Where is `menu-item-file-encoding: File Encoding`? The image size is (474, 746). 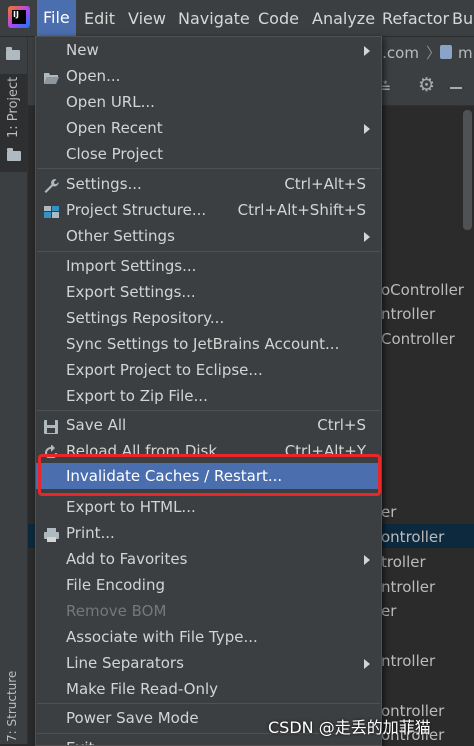 menu-item-file-encoding: File Encoding is located at coordinates (208, 585).